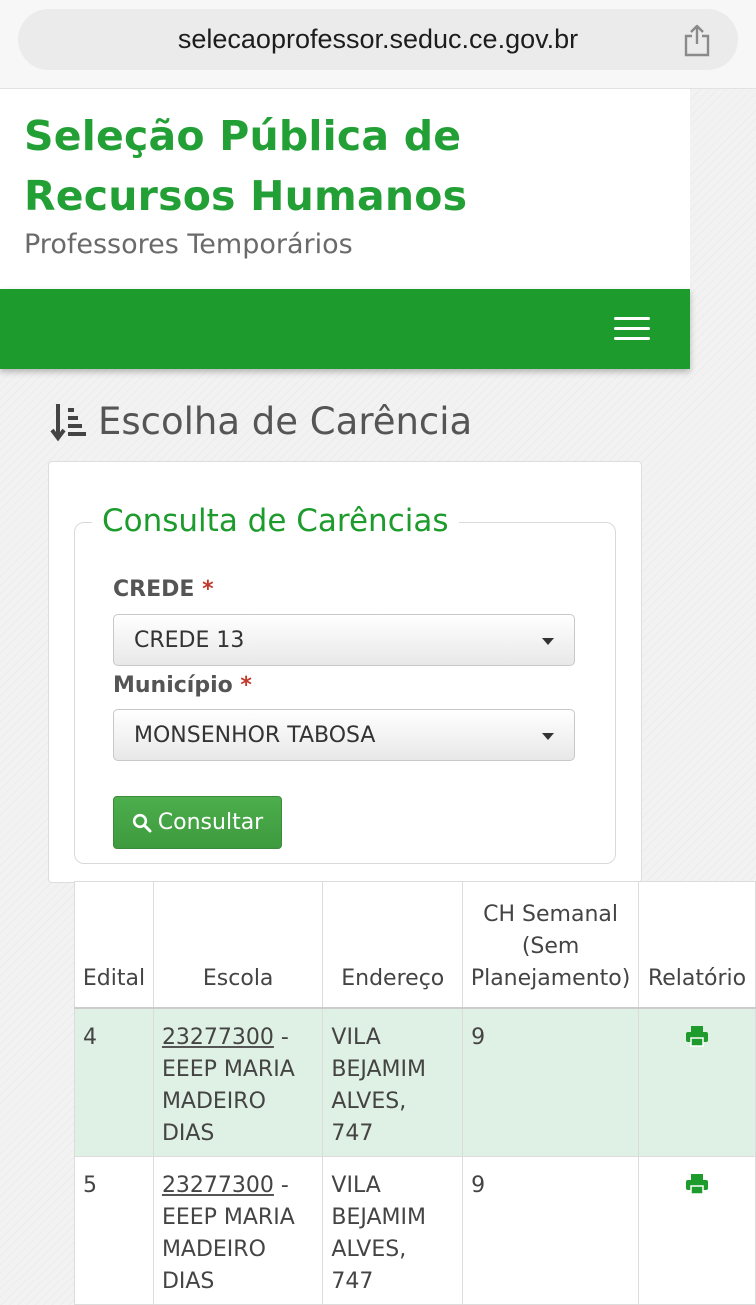  I want to click on url-text: selecaoprofessor.seduc.ce.gov.br, so click(378, 39).